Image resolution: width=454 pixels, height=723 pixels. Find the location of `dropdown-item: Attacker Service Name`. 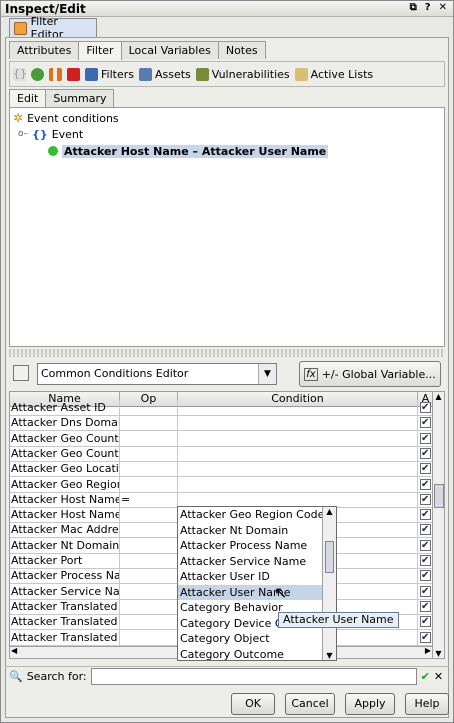

dropdown-item: Attacker Service Name is located at coordinates (257, 562).